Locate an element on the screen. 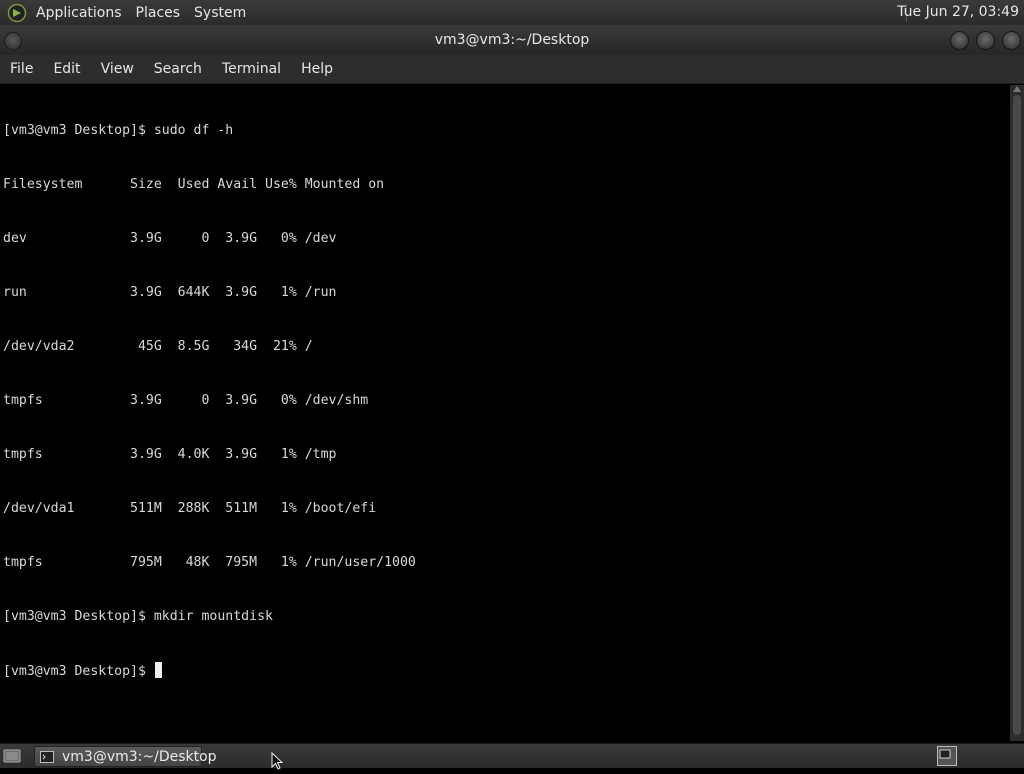  bottom-panel: vm3@vm3:~/Desktop is located at coordinates (512, 755).